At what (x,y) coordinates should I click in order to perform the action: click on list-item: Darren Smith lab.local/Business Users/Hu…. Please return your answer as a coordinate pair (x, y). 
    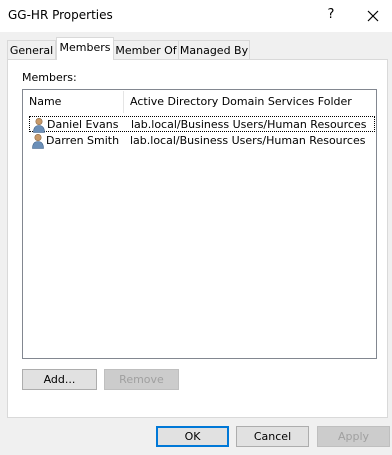
    Looking at the image, I should click on (202, 141).